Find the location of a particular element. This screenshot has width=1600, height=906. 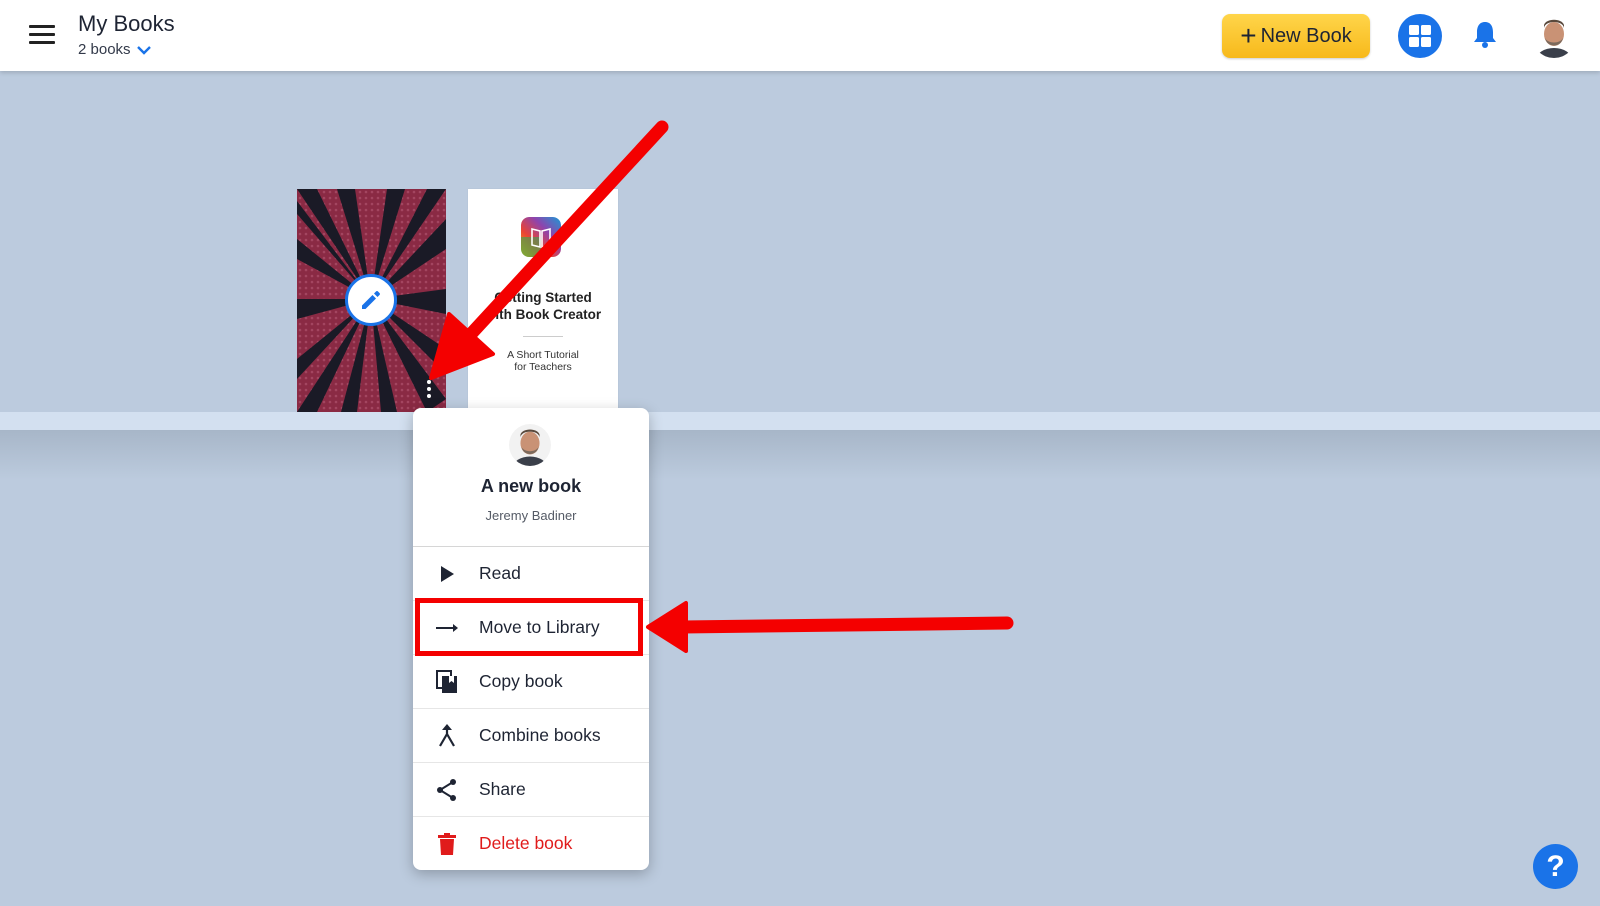

divider is located at coordinates (543, 336).